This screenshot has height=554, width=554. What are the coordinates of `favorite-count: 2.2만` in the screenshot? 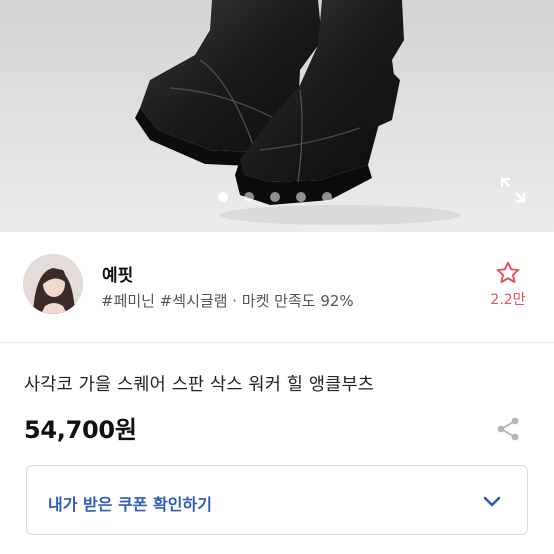 It's located at (508, 300).